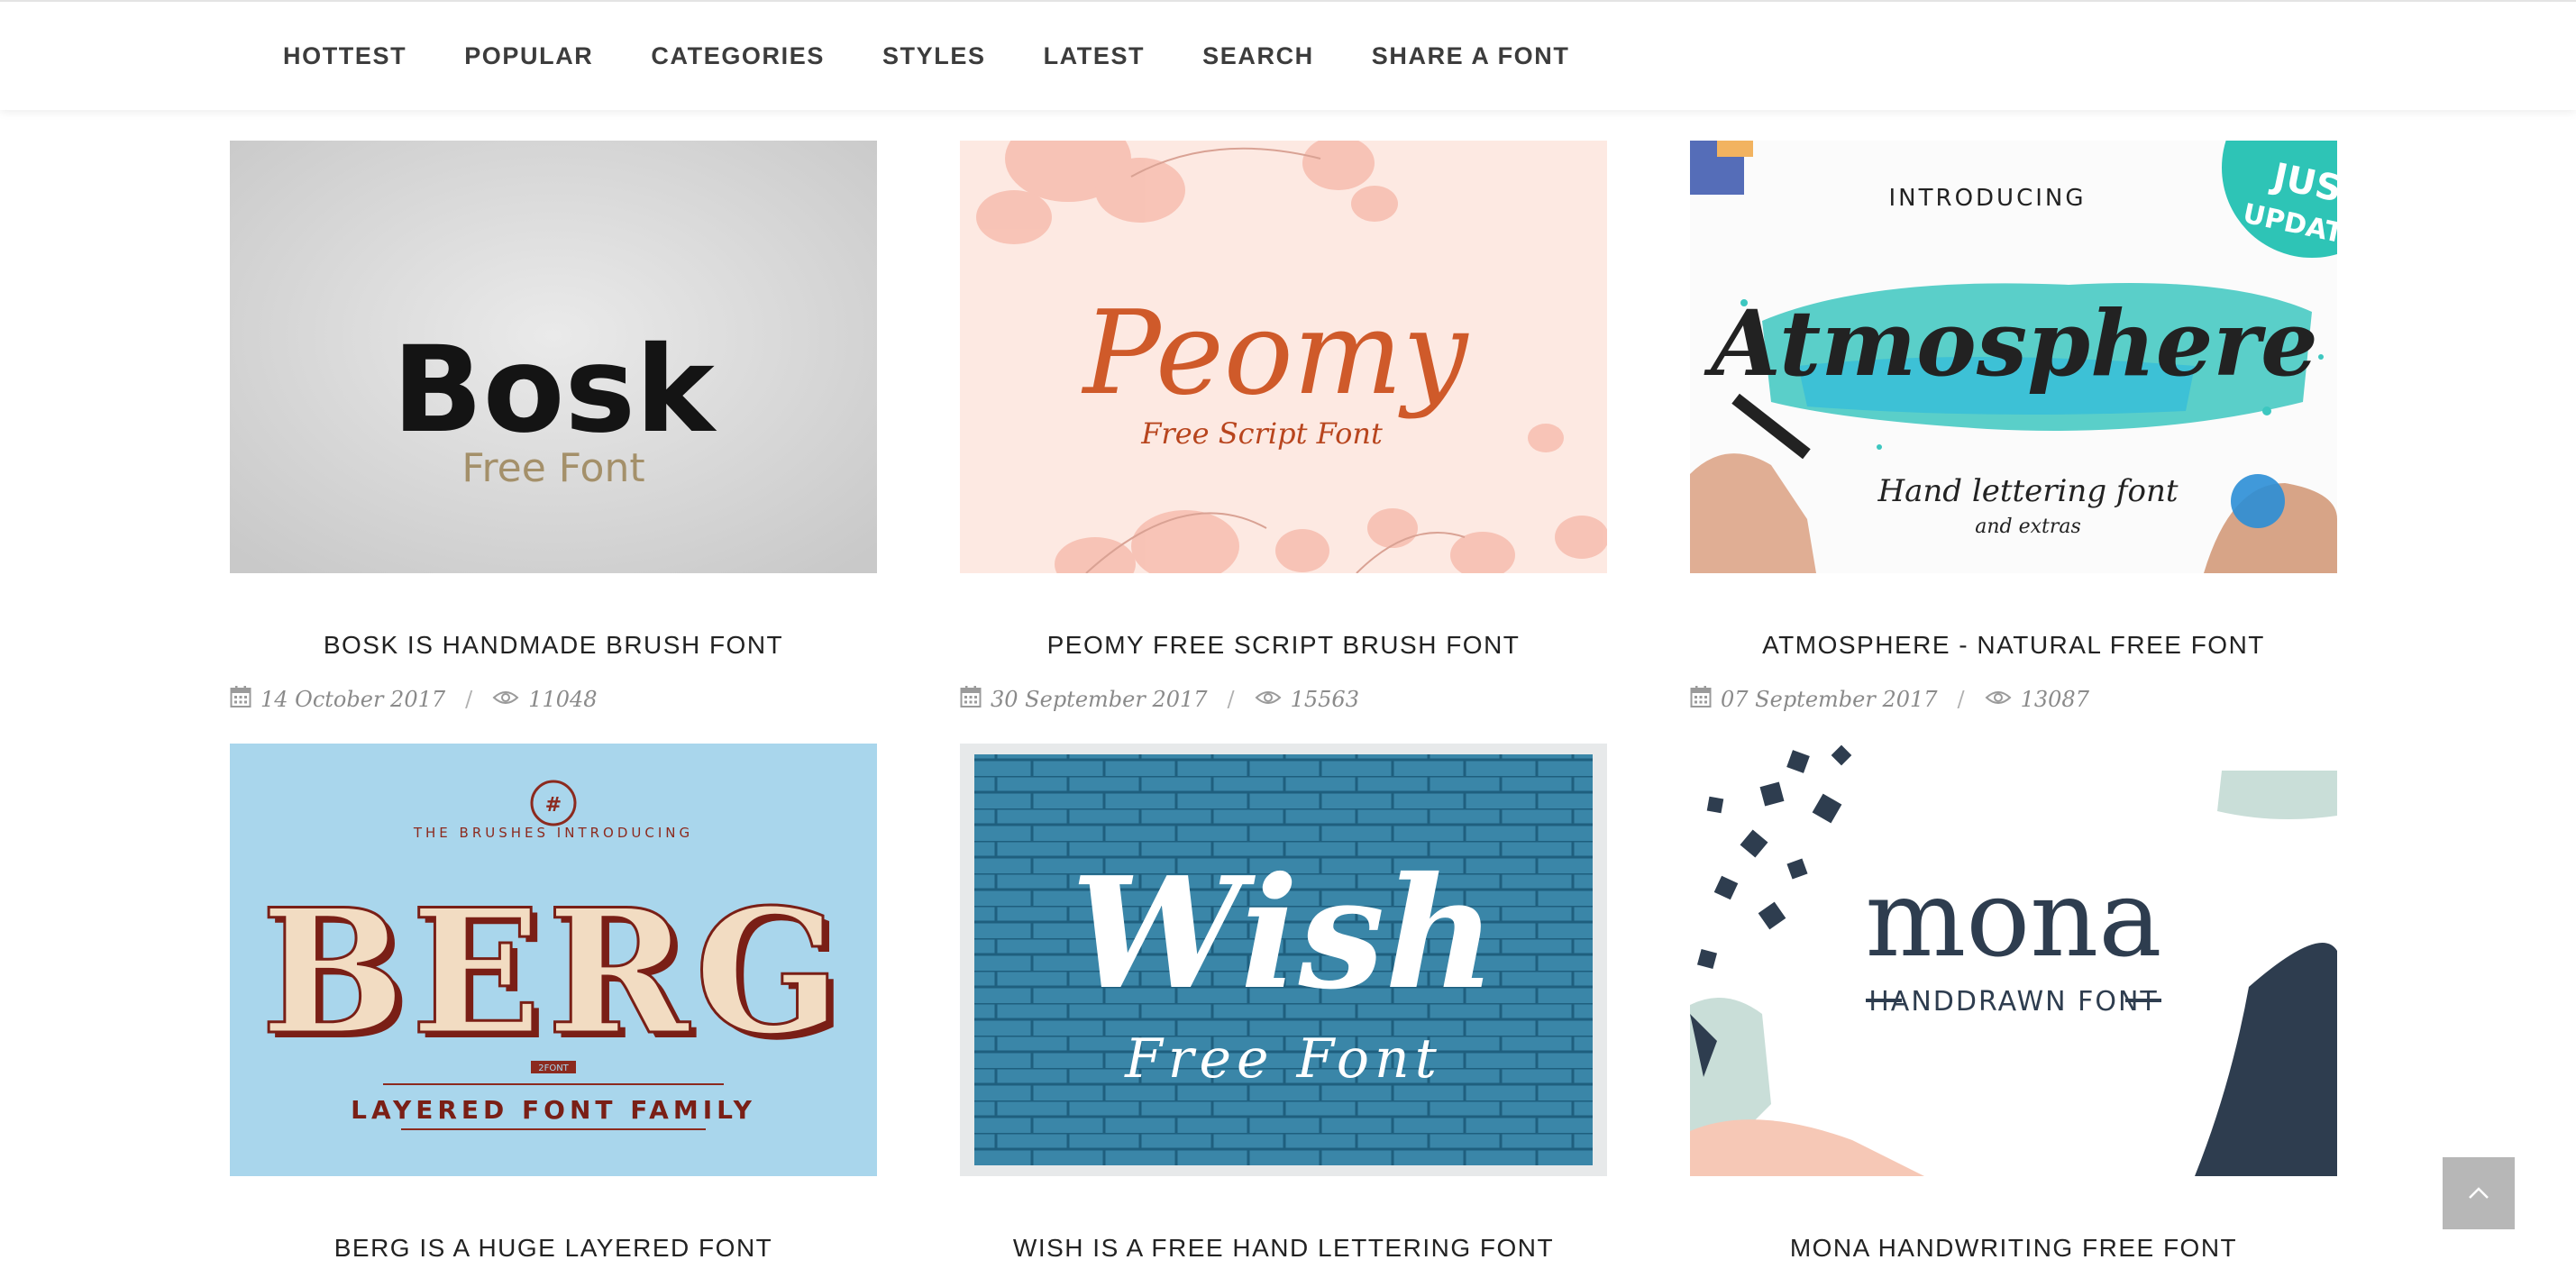  I want to click on post-title: WISH IS A FREE HAND LETTERING FONT, so click(1283, 1248).